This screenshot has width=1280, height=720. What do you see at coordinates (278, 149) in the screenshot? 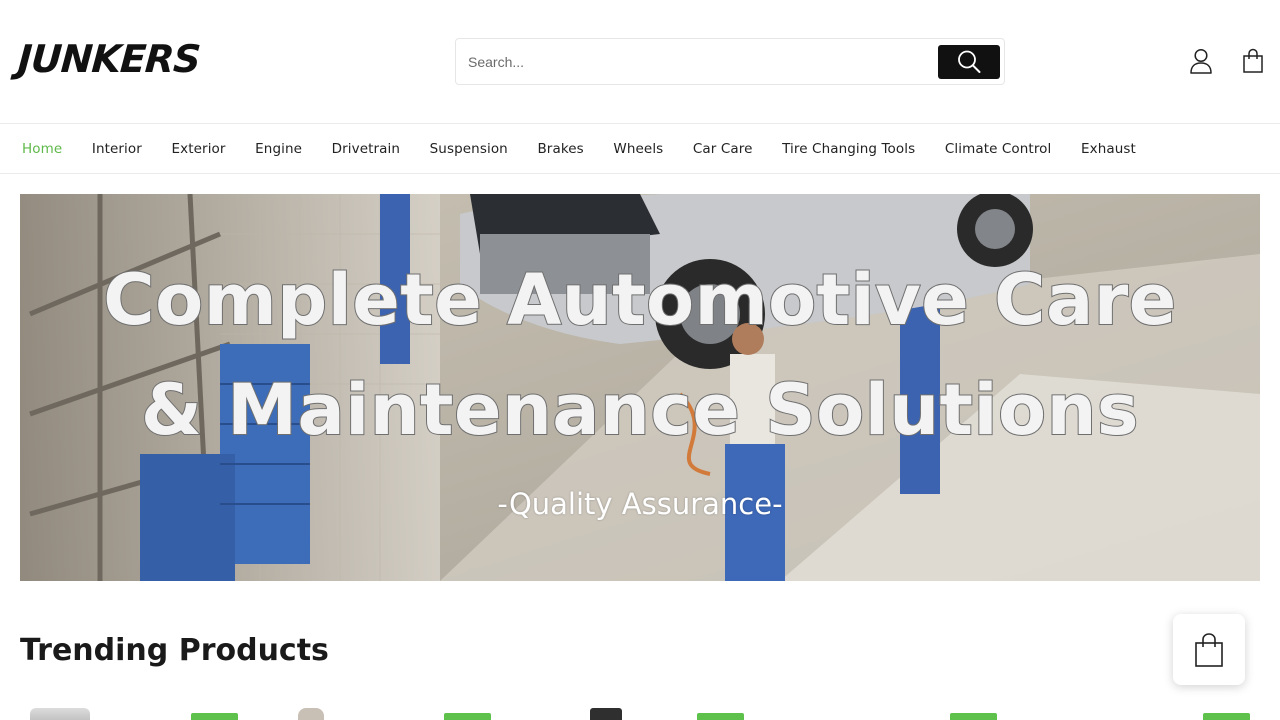
I see `nav-item-engine: Engine` at bounding box center [278, 149].